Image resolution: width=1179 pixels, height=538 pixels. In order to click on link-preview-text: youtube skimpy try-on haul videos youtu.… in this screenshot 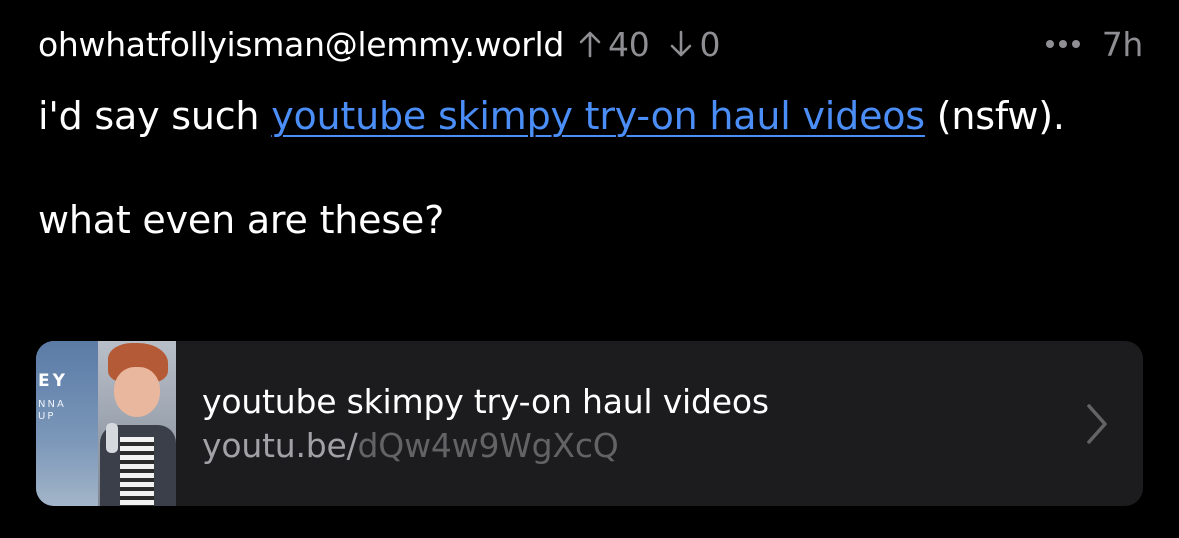, I will do `click(639, 424)`.